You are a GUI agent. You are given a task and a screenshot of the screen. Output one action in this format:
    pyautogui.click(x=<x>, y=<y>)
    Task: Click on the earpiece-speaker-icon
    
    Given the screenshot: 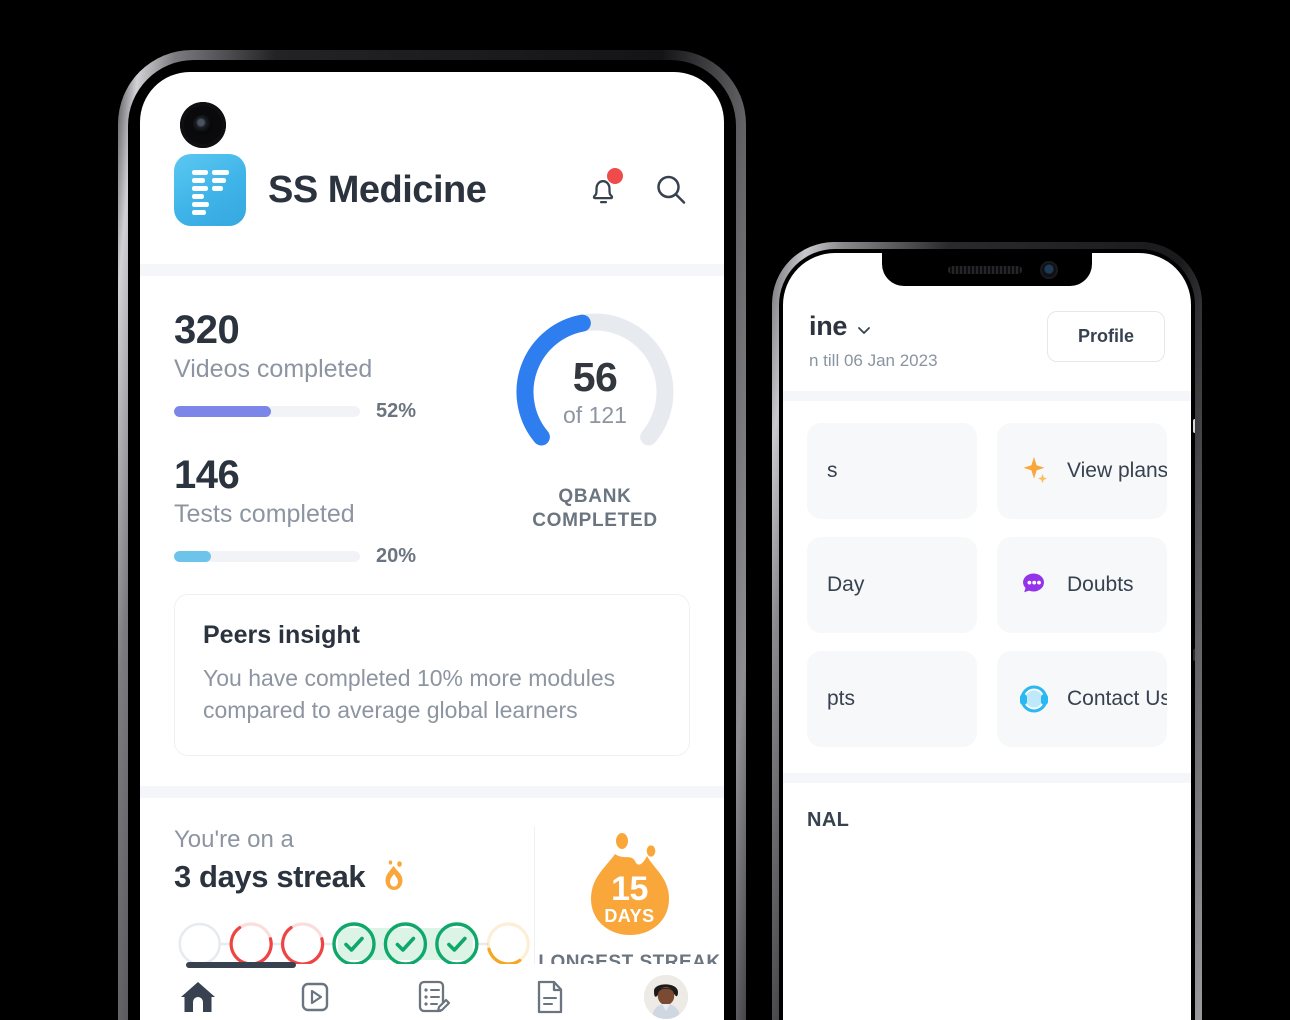 What is the action you would take?
    pyautogui.click(x=985, y=270)
    